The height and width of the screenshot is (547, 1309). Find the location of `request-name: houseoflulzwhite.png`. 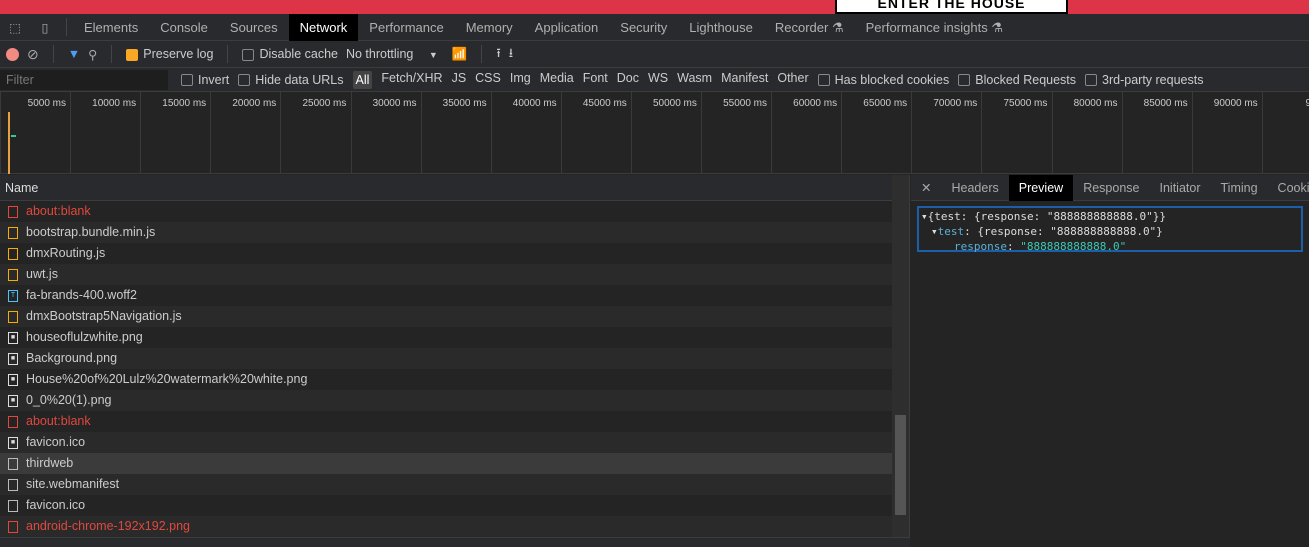

request-name: houseoflulzwhite.png is located at coordinates (84, 337).